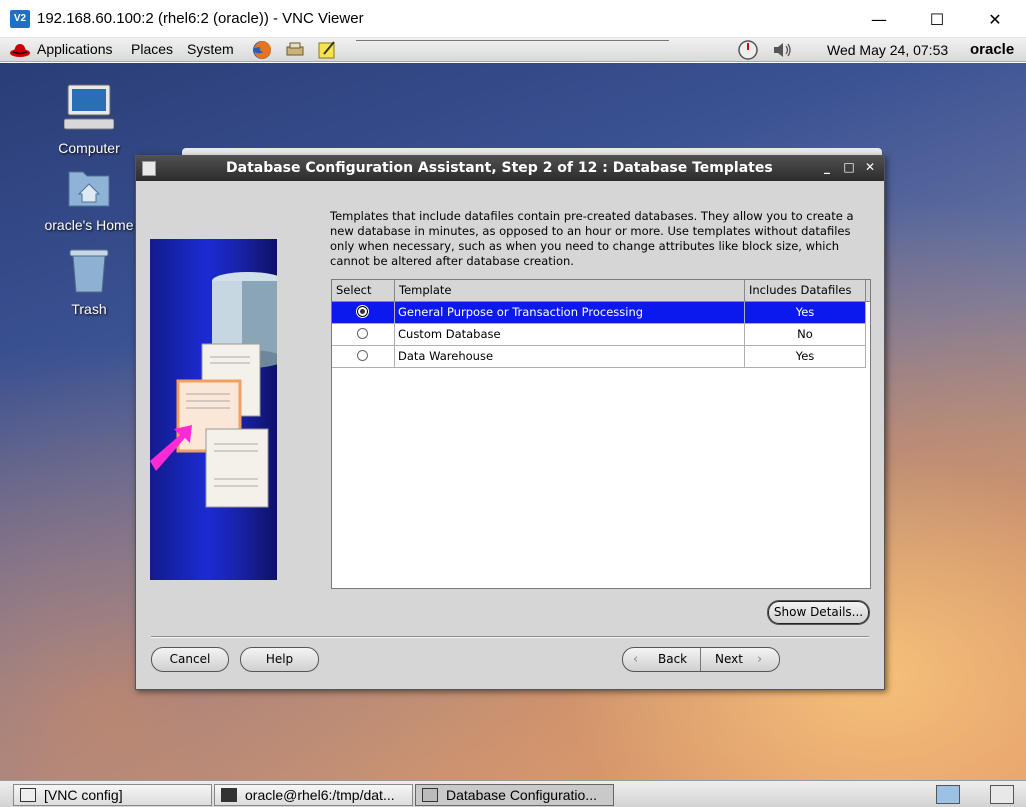 The image size is (1026, 807). Describe the element at coordinates (89, 225) in the screenshot. I see `desktop-icon-label: oracle's Home` at that location.